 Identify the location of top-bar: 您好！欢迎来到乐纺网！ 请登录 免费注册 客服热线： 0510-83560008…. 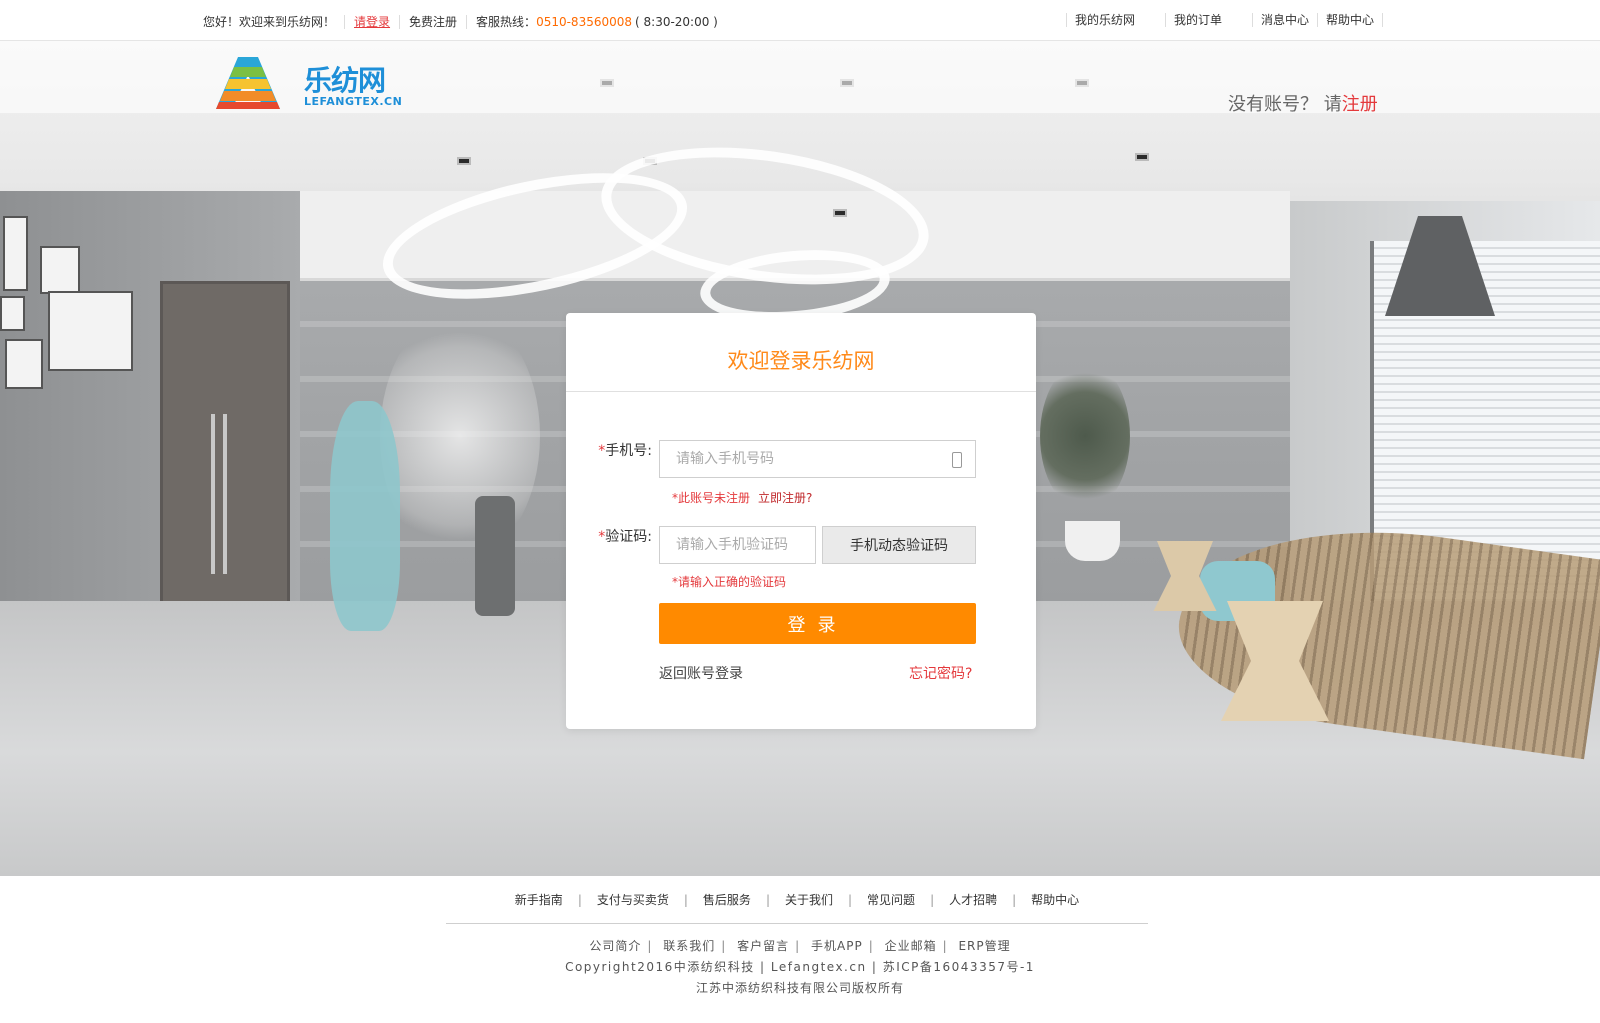
(800, 20).